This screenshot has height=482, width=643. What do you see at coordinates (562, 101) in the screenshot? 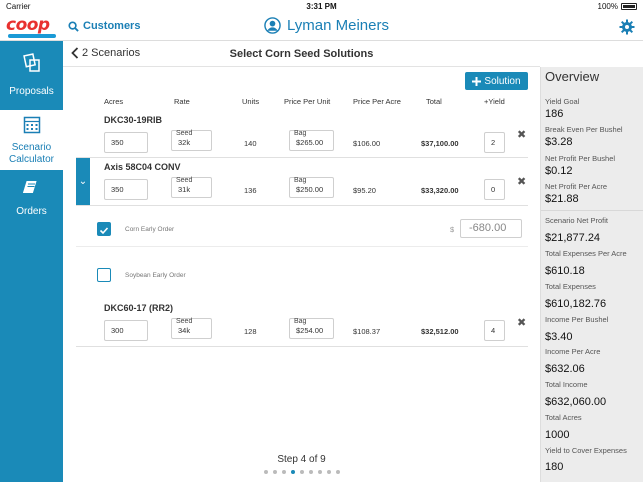
I see `overview-label: Yield Goal` at bounding box center [562, 101].